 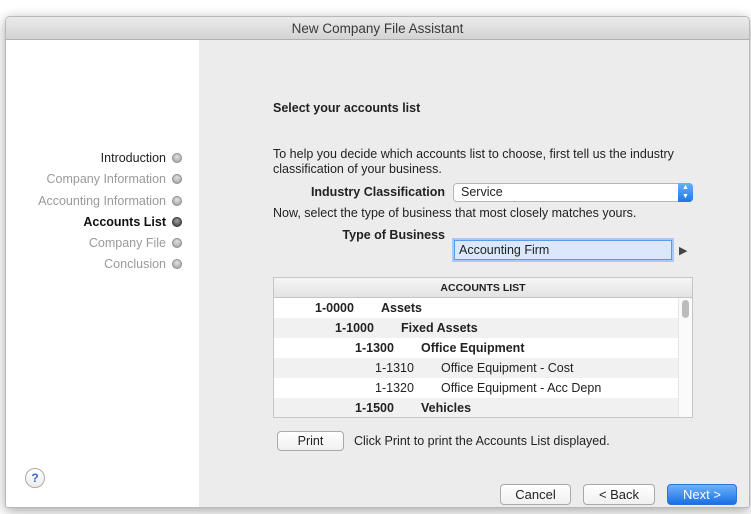 I want to click on step-introduction: Introduction, so click(x=110, y=158).